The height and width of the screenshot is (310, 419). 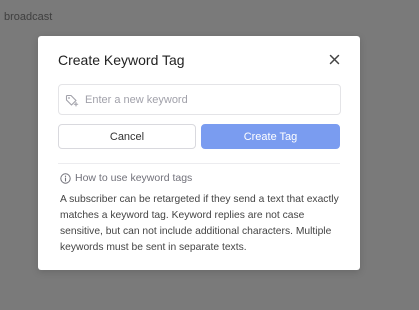 I want to click on cancel-button: Cancel, so click(x=127, y=136).